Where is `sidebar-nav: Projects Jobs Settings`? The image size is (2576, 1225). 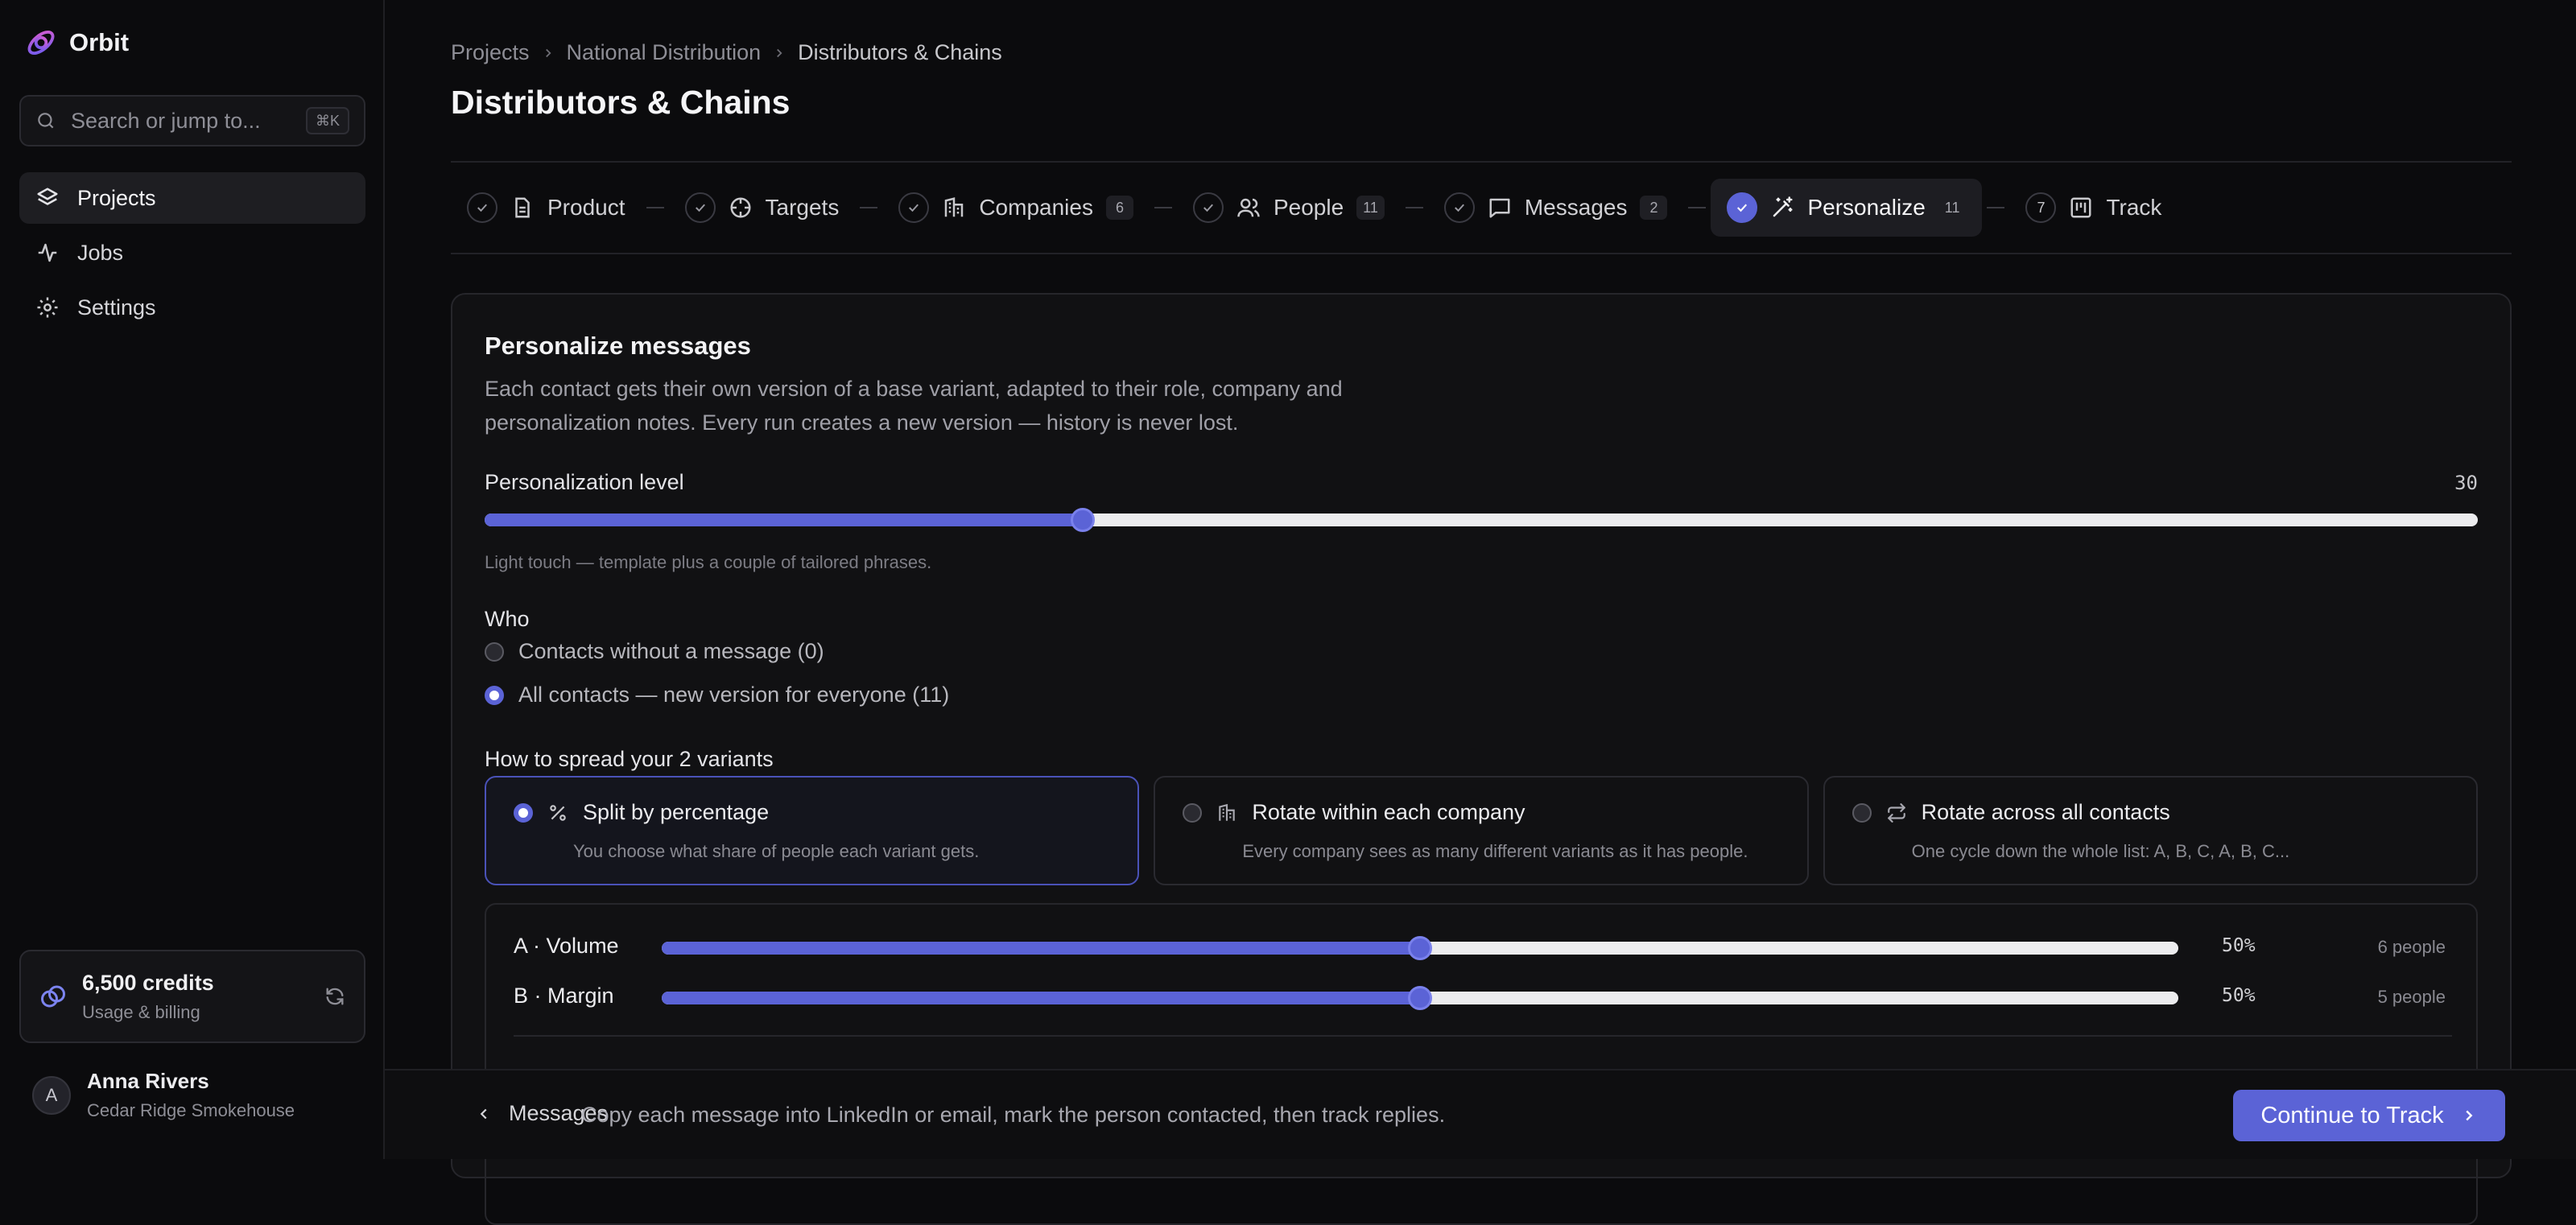
sidebar-nav: Projects Jobs Settings is located at coordinates (192, 254).